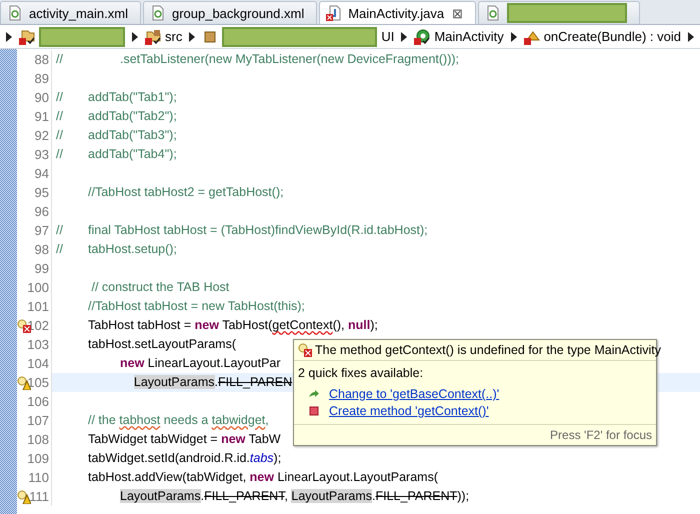 The width and height of the screenshot is (700, 514). I want to click on line-number: 89, so click(41, 78).